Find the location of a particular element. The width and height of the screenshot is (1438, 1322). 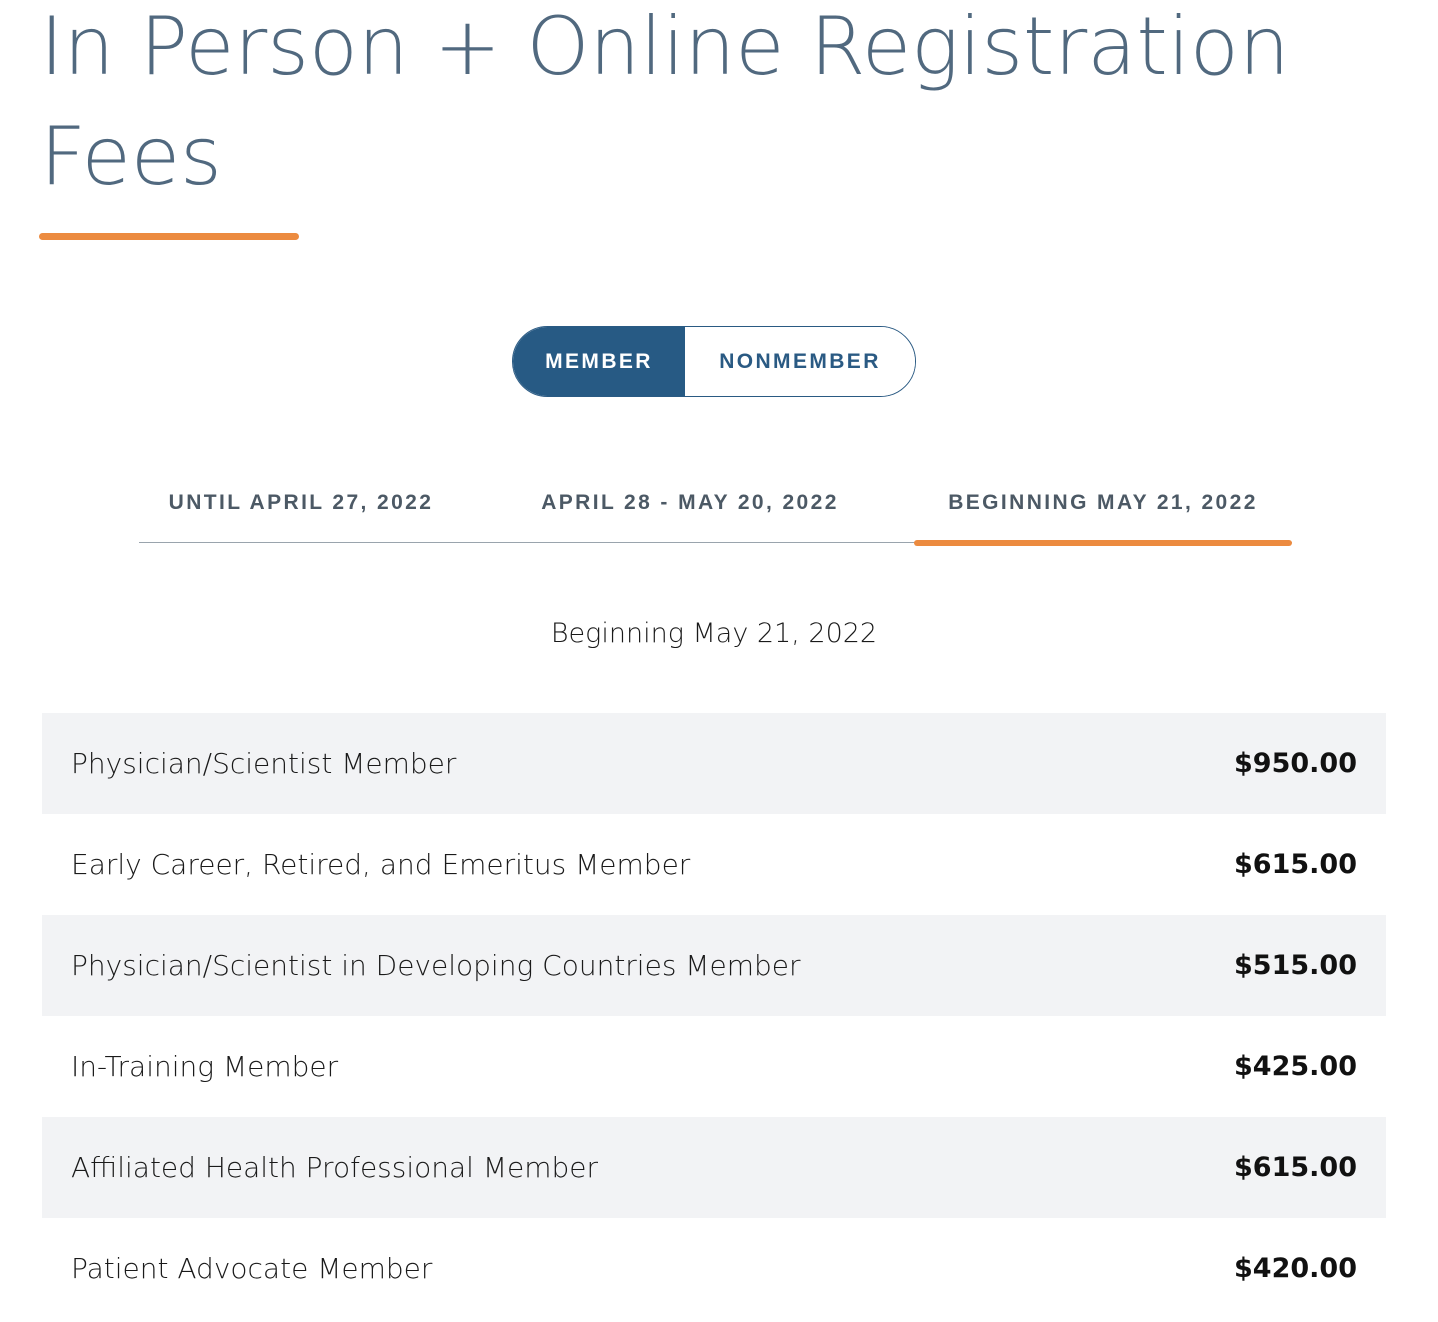

title-underline is located at coordinates (169, 236).